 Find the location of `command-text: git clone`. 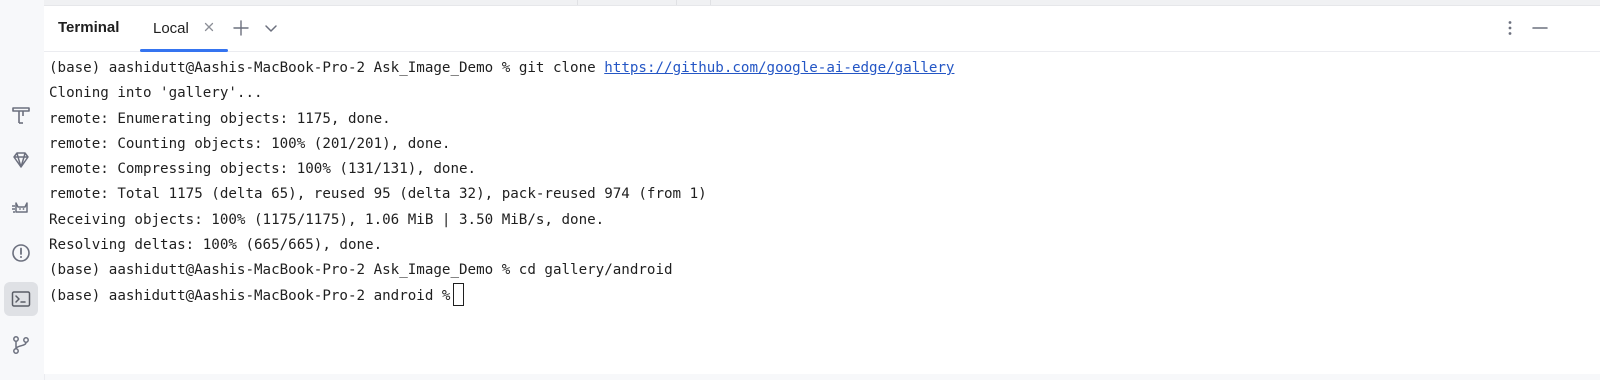

command-text: git clone is located at coordinates (557, 68).